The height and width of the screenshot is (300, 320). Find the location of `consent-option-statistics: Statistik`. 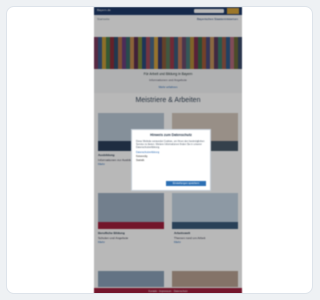

consent-option-statistics: Statistik is located at coordinates (171, 160).